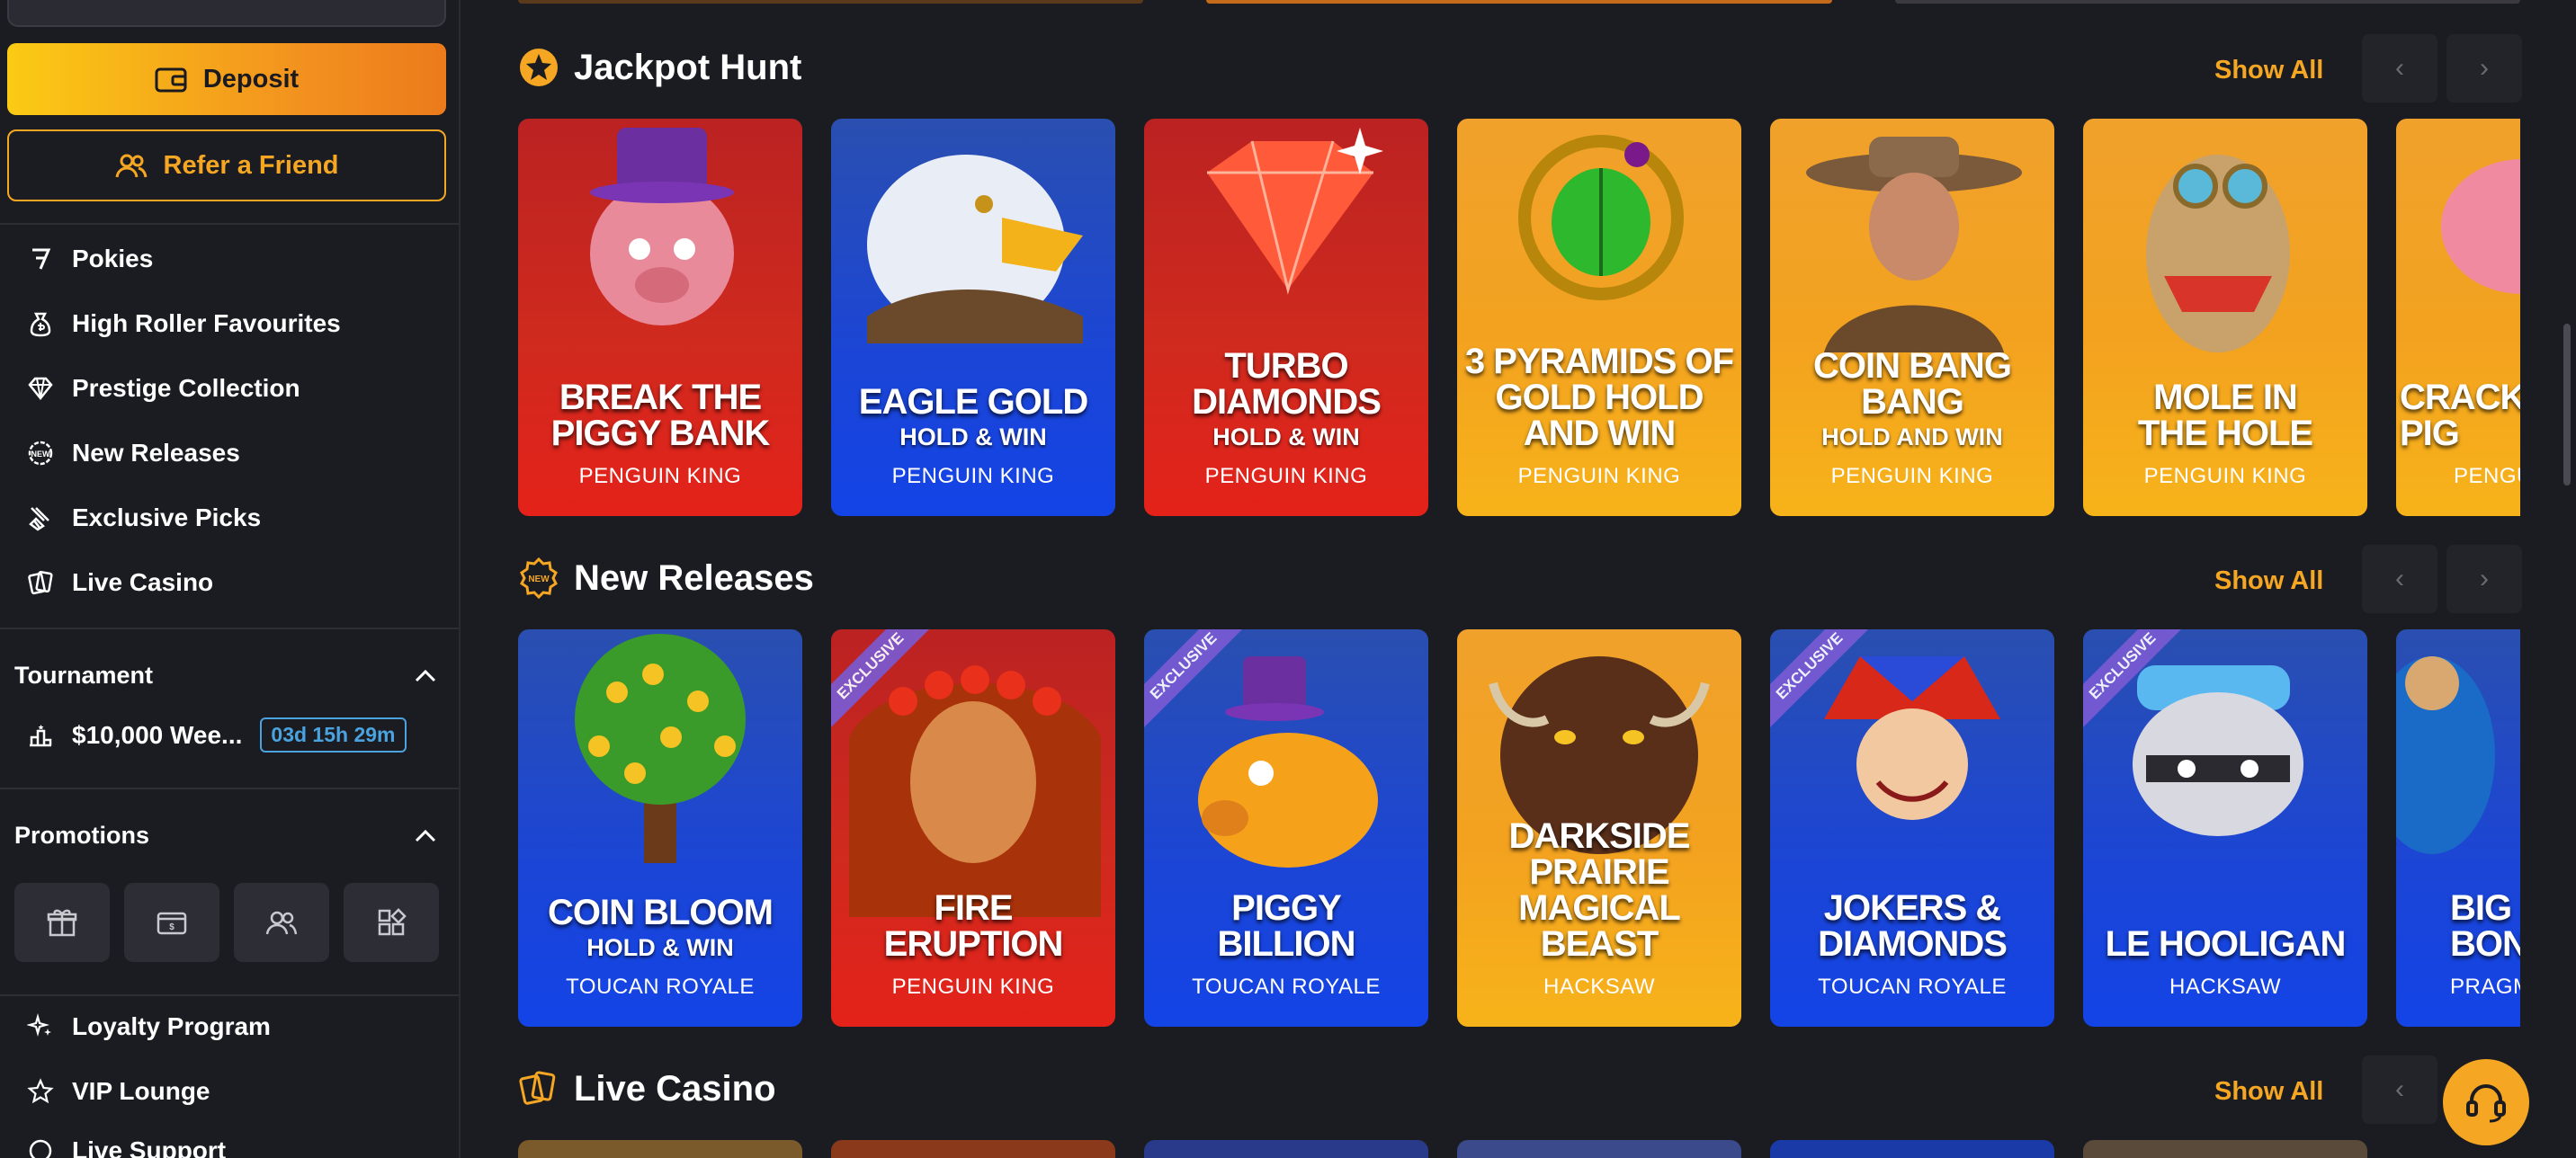 Image resolution: width=2576 pixels, height=1158 pixels. I want to click on promotions-header: Promotions, so click(225, 836).